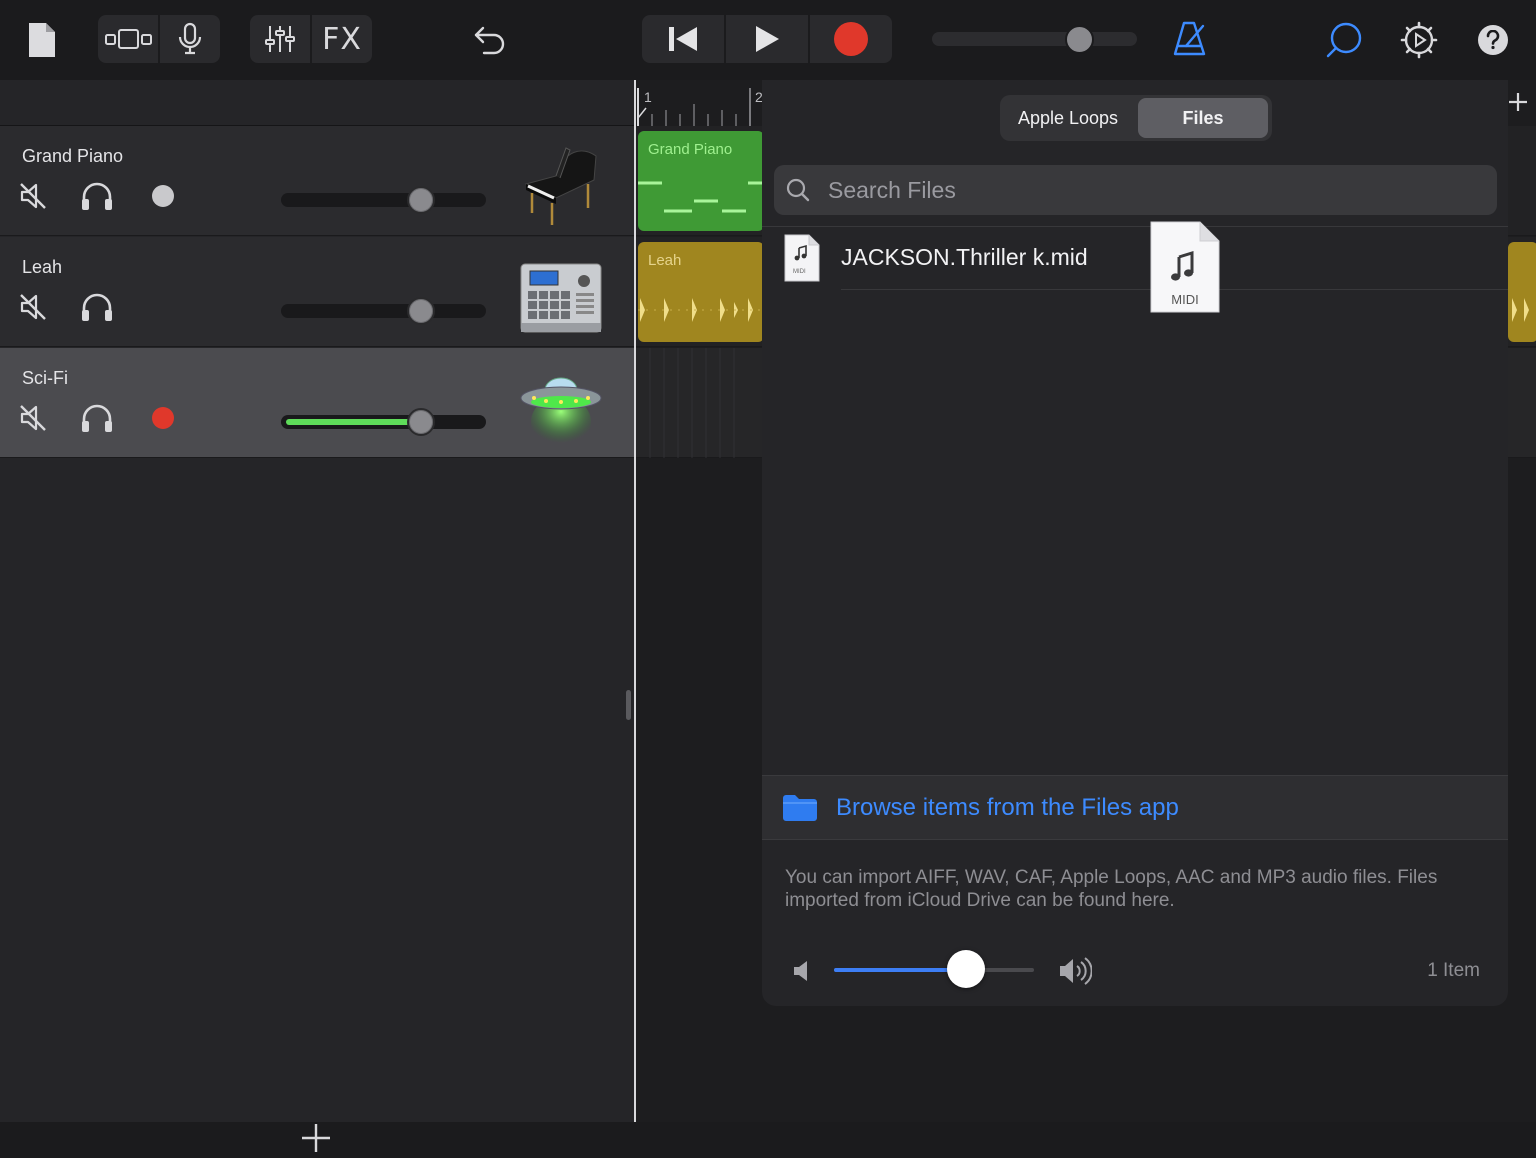 This screenshot has height=1158, width=1536. I want to click on microphone-icon, so click(190, 38).